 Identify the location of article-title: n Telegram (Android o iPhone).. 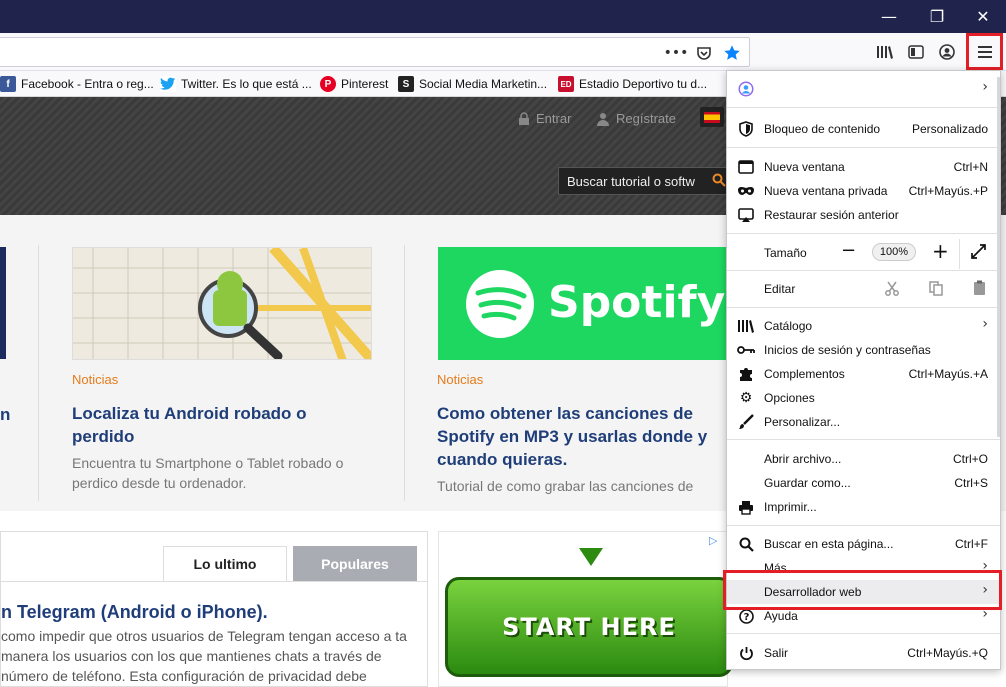
(134, 612).